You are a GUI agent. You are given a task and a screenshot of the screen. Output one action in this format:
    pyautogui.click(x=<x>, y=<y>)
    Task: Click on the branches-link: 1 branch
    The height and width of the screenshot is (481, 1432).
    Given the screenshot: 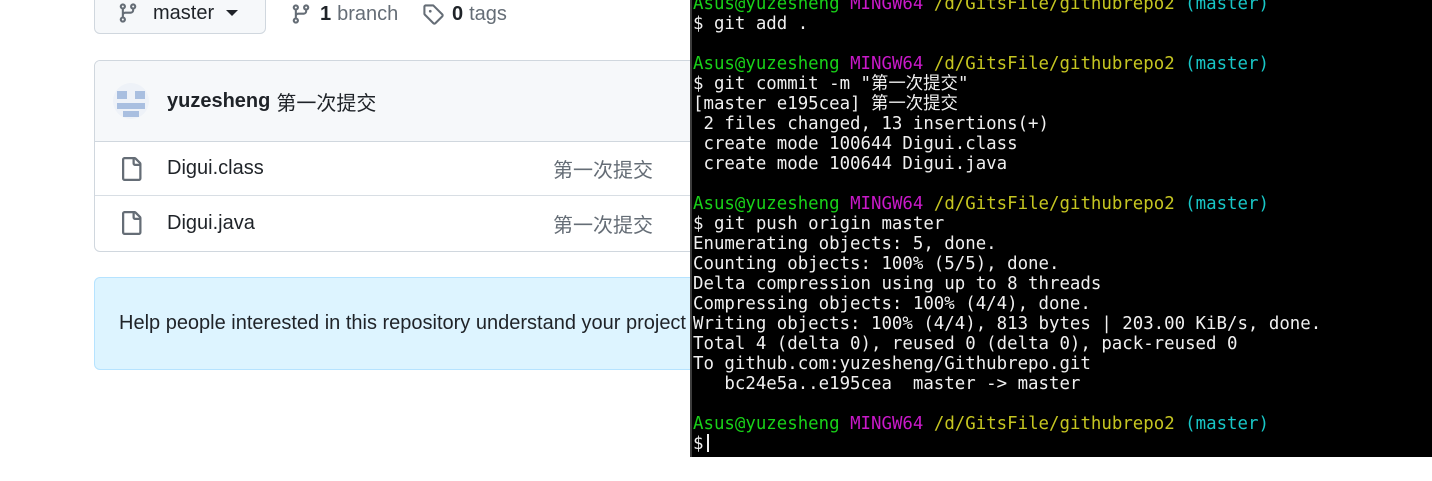 What is the action you would take?
    pyautogui.click(x=344, y=14)
    